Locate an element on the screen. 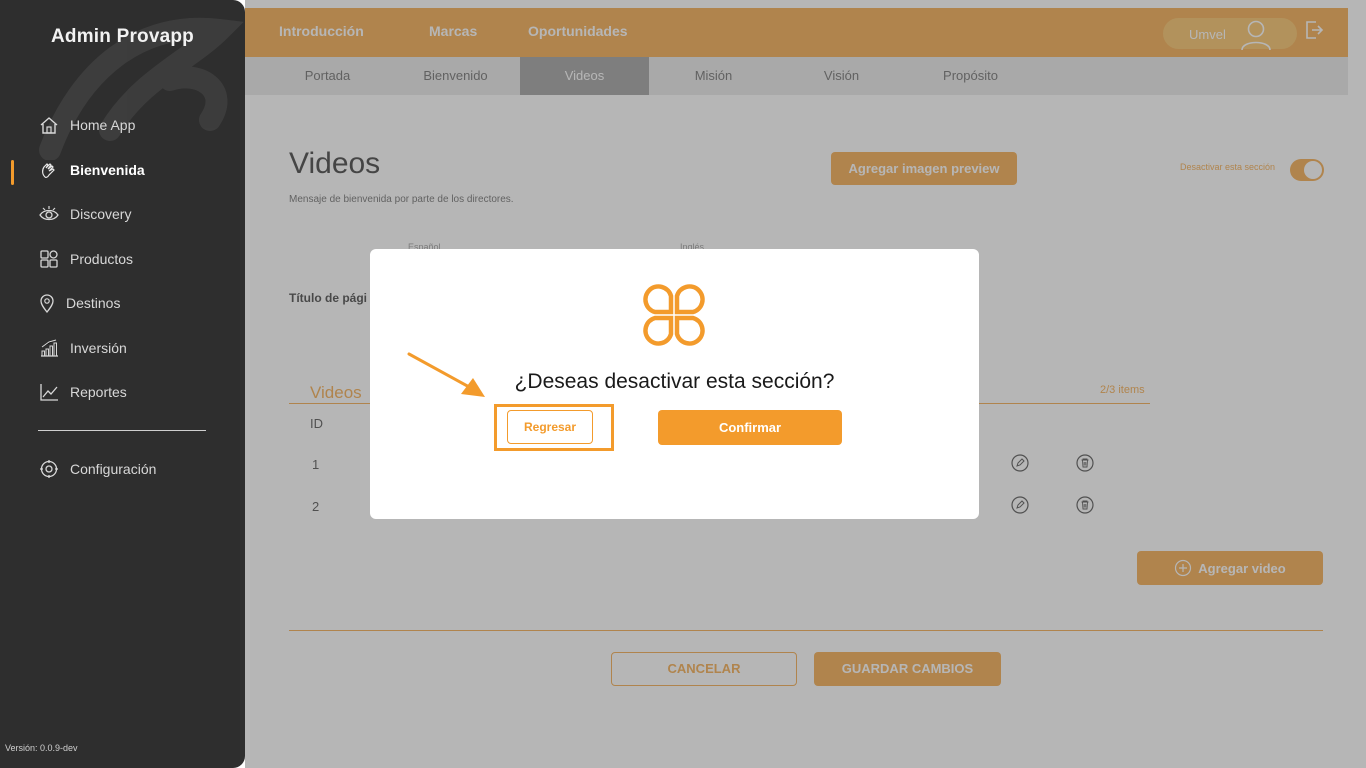 The height and width of the screenshot is (768, 1366). sidebar-item-home-app: Home App is located at coordinates (86, 125).